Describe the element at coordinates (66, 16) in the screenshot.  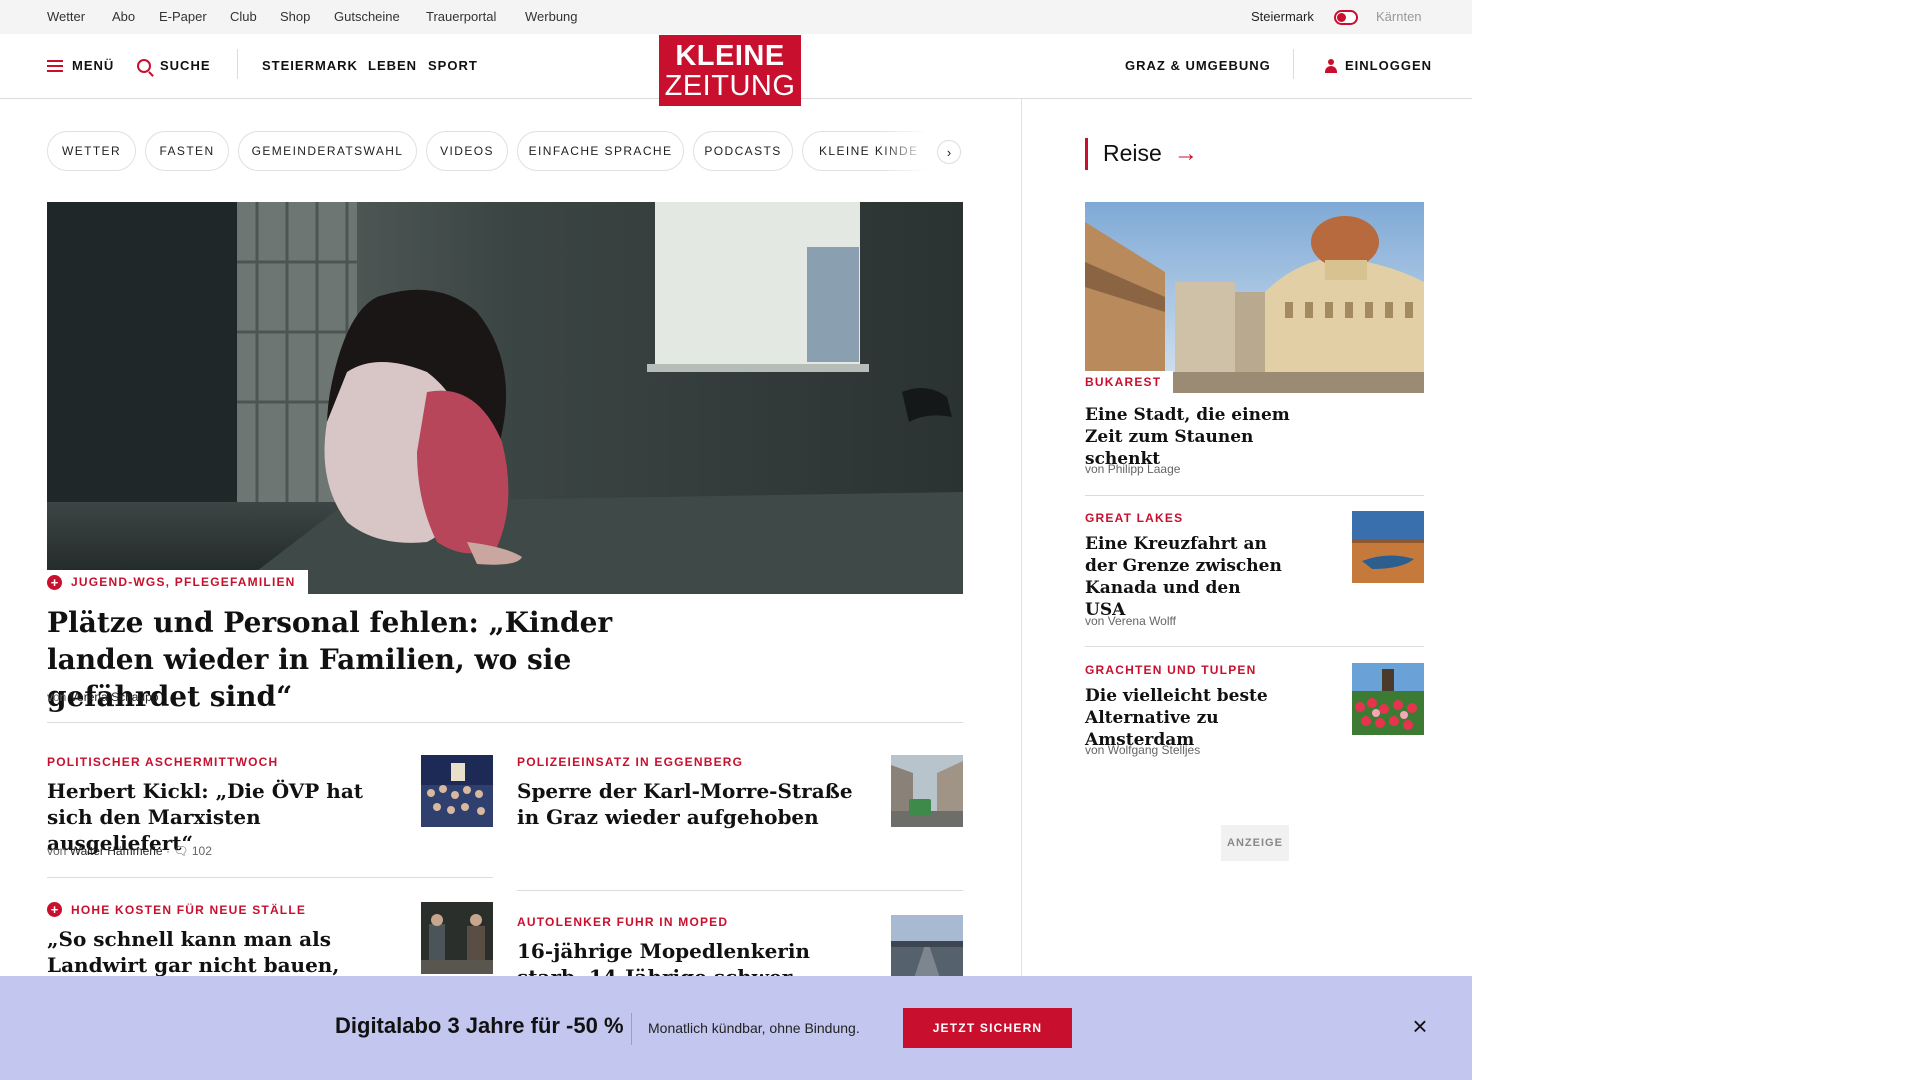
I see `util-link-wetter: Wetter` at that location.